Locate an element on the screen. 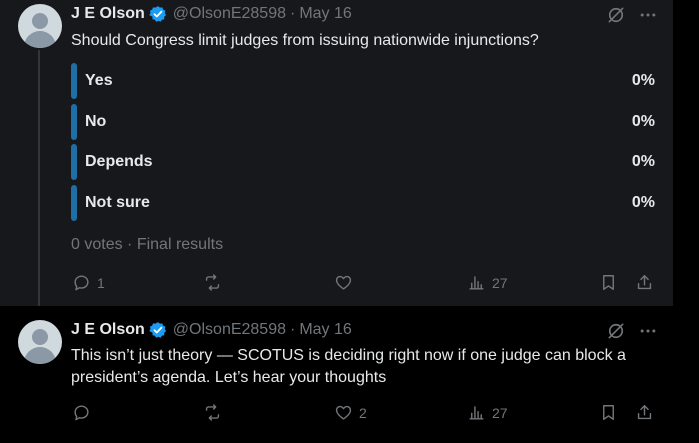 The image size is (699, 443). poll-vote-count: 0 votes is located at coordinates (97, 244).